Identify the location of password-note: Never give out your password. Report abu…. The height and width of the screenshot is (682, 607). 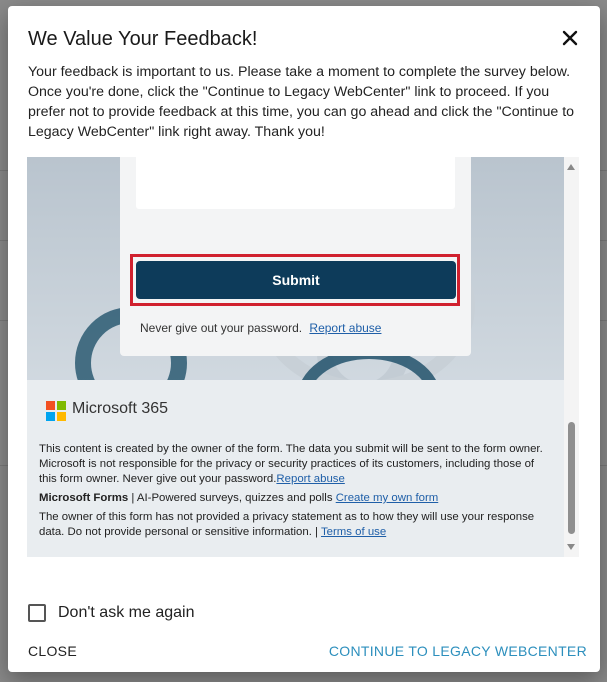
(260, 328).